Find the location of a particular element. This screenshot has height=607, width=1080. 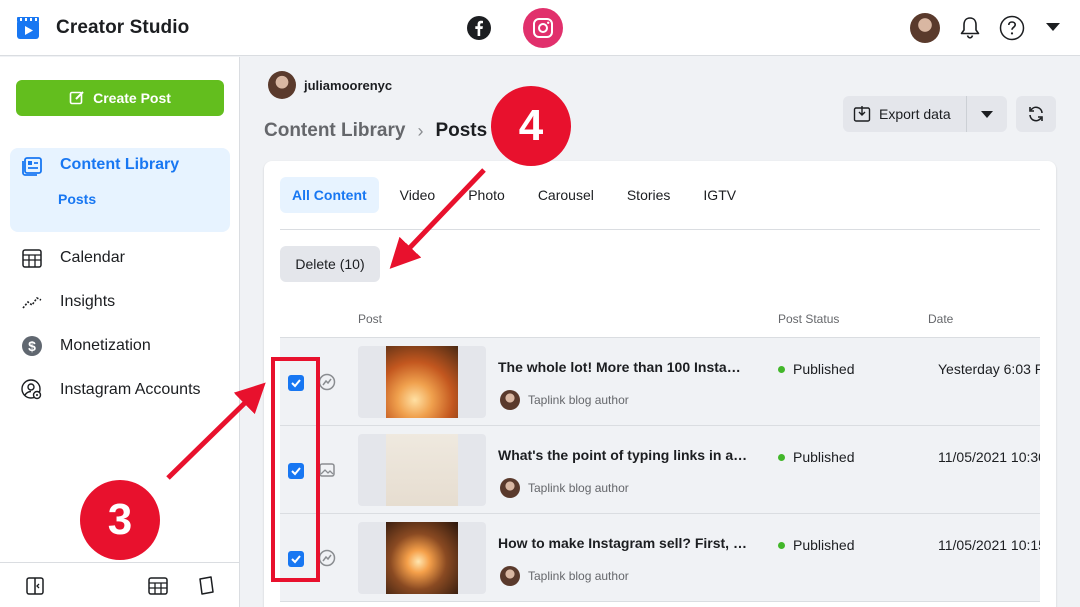

sidebar-item-calendar: Calendar is located at coordinates (72, 258).